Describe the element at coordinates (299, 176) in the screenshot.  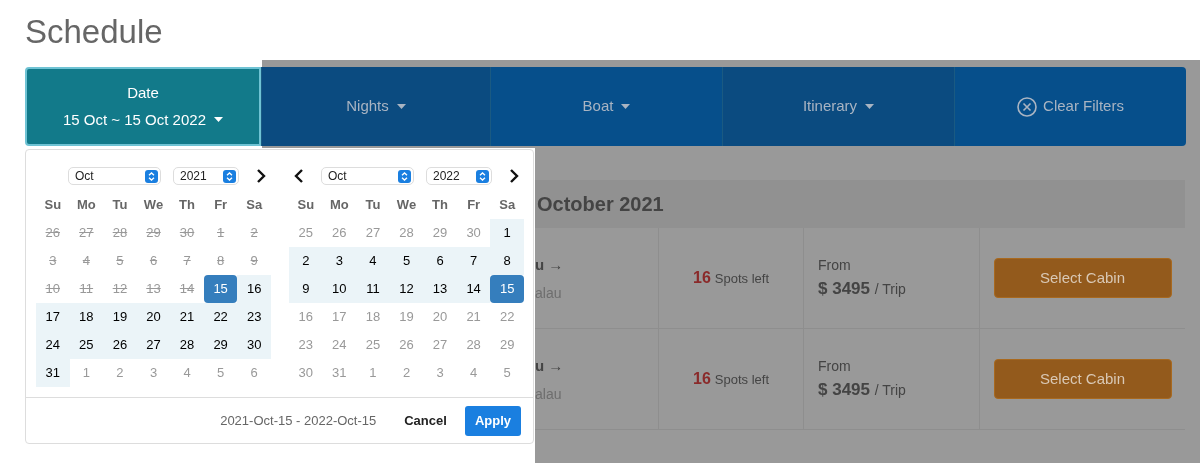
I see `chevron-left-icon` at that location.